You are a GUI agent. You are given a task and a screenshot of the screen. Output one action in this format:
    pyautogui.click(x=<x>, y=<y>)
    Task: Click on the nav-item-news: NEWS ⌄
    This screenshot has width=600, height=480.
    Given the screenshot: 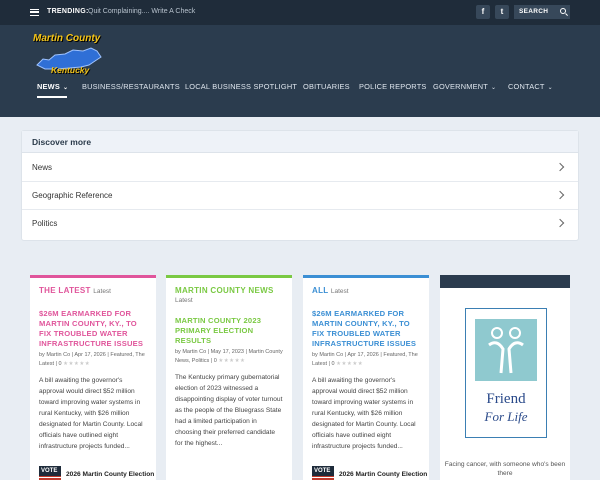 What is the action you would take?
    pyautogui.click(x=52, y=86)
    